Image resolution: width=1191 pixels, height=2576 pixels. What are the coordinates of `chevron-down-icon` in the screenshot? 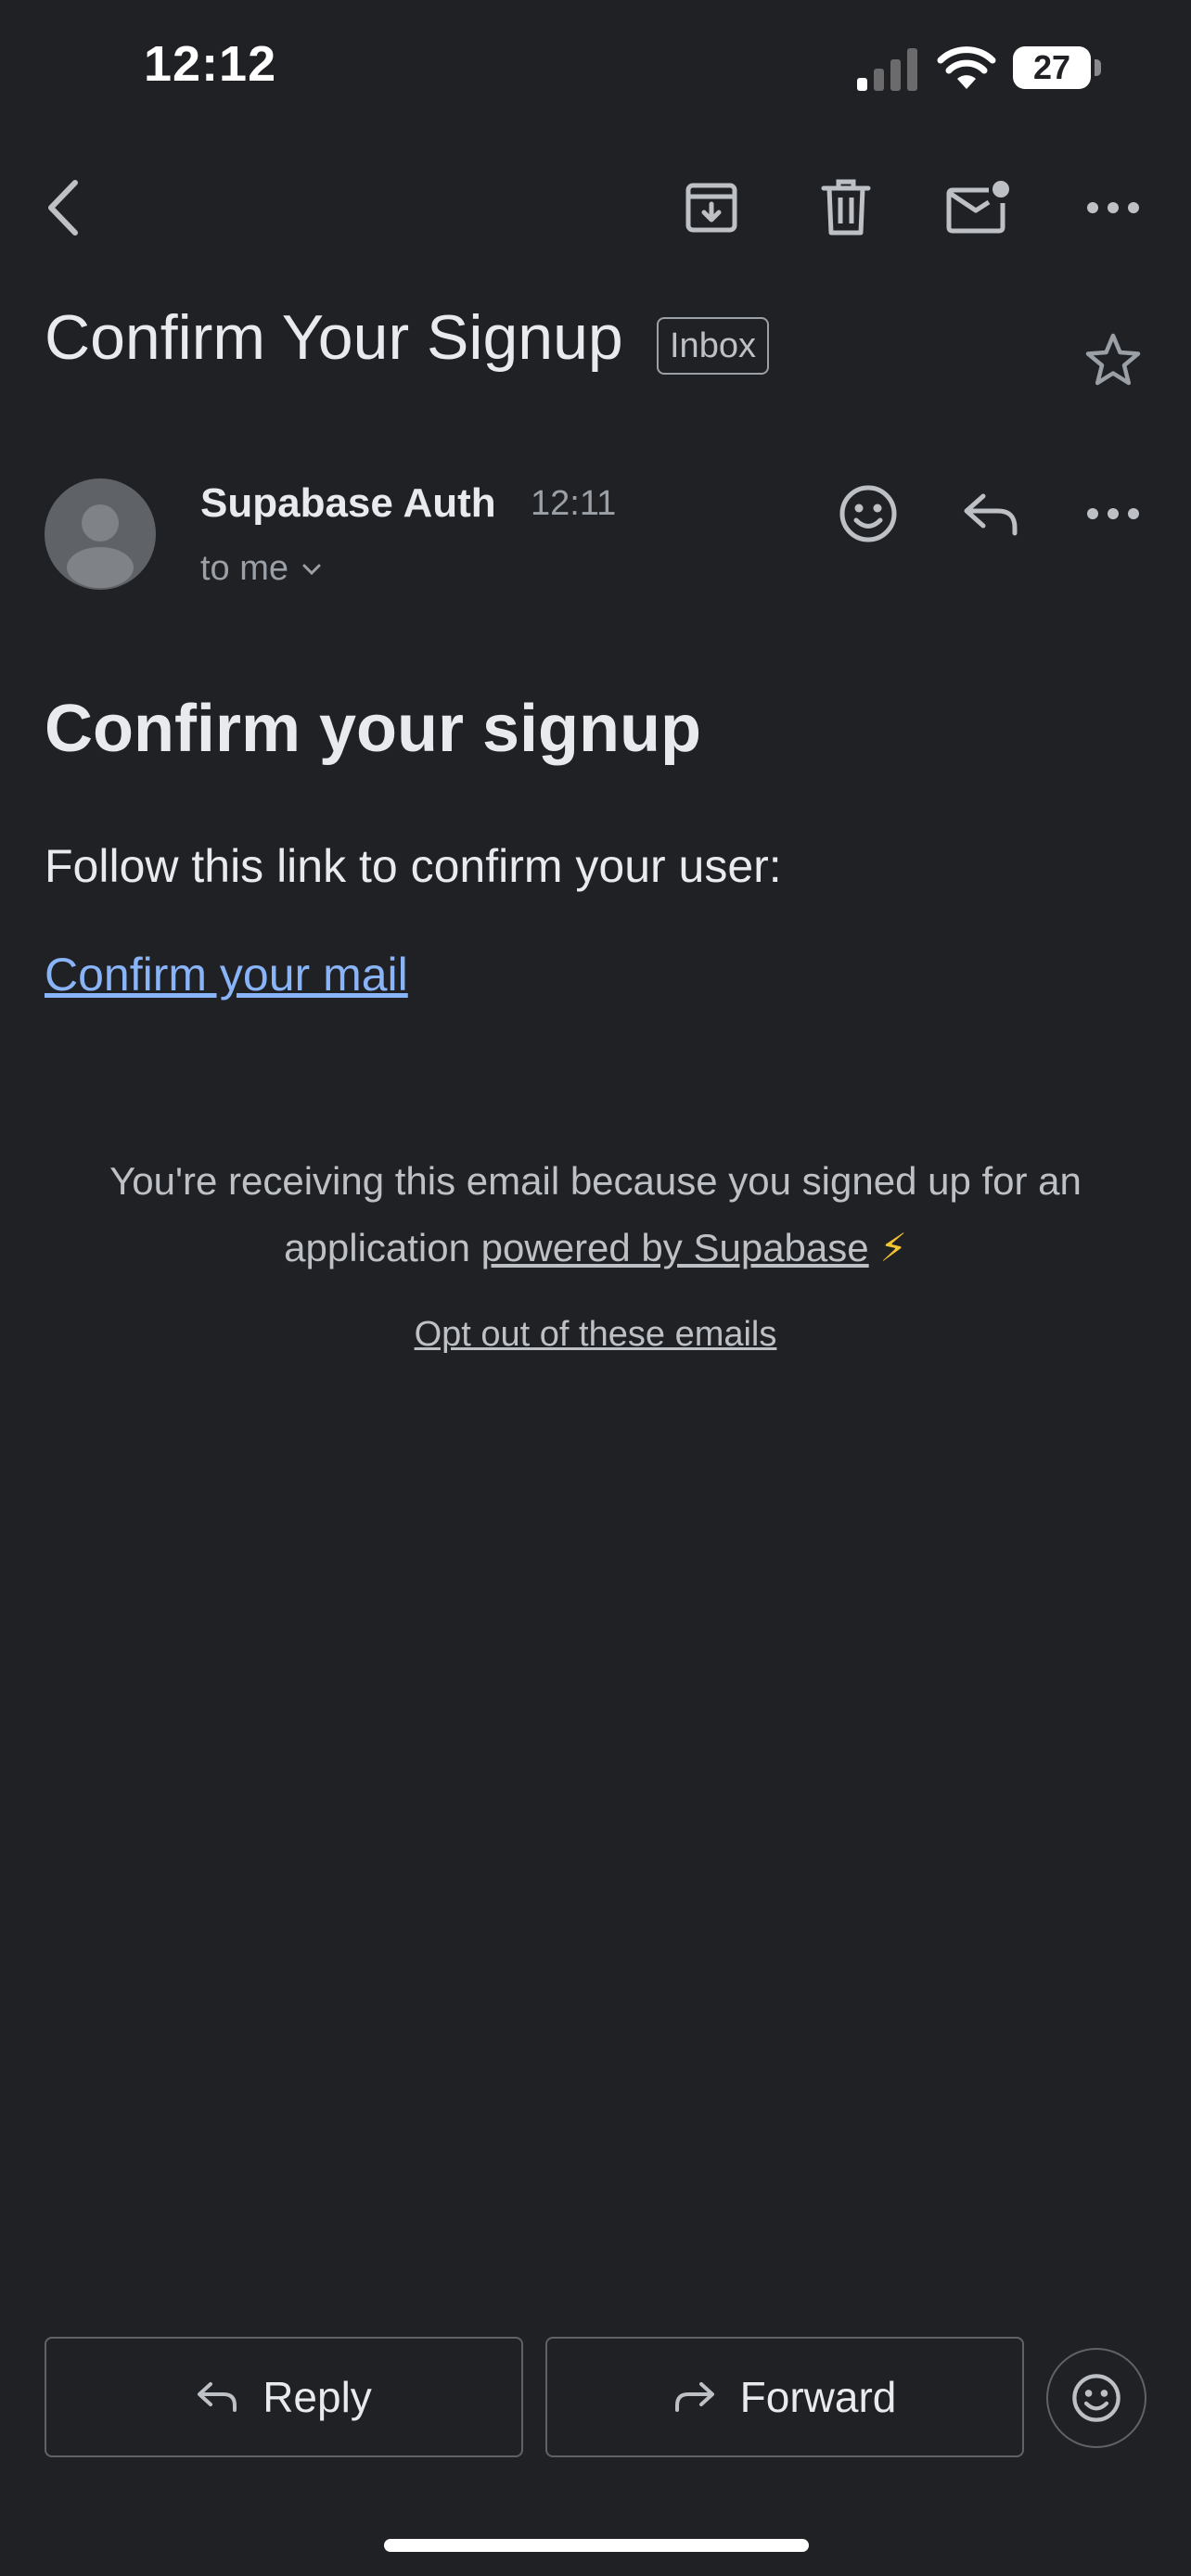 It's located at (311, 569).